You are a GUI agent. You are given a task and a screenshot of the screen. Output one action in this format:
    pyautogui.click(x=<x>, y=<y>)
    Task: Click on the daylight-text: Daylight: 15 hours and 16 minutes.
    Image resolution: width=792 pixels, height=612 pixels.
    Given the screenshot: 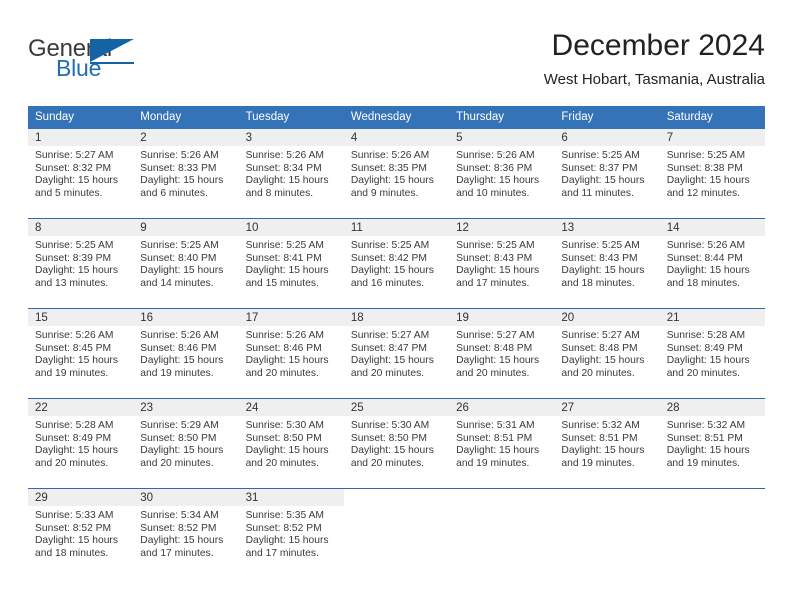 What is the action you would take?
    pyautogui.click(x=392, y=277)
    